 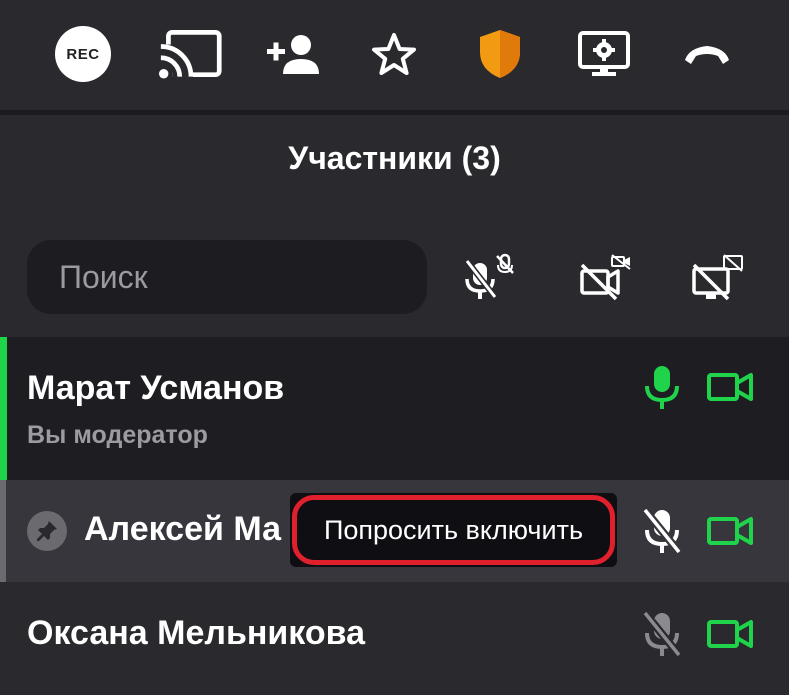 I want to click on record-button: REC, so click(x=83, y=54).